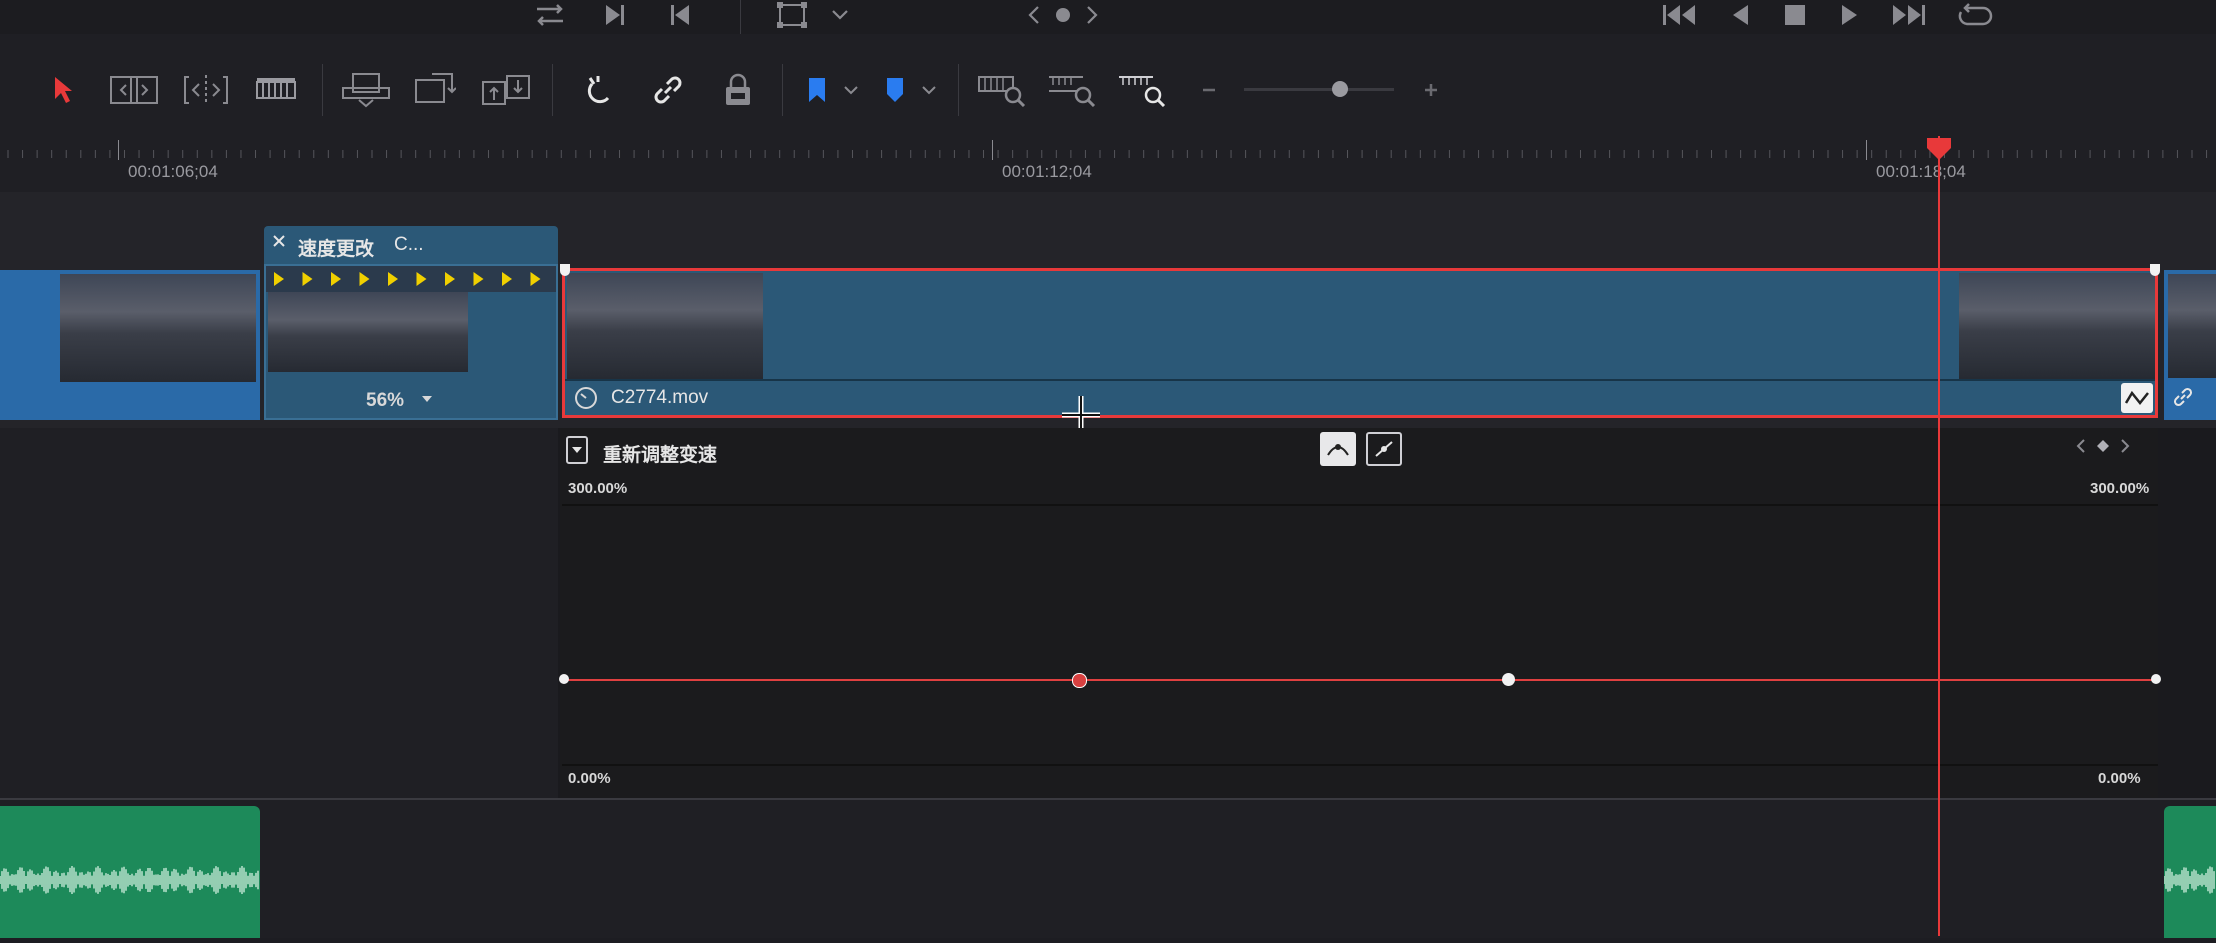 This screenshot has height=943, width=2216. Describe the element at coordinates (2103, 446) in the screenshot. I see `keyframe-diamond-icon` at that location.